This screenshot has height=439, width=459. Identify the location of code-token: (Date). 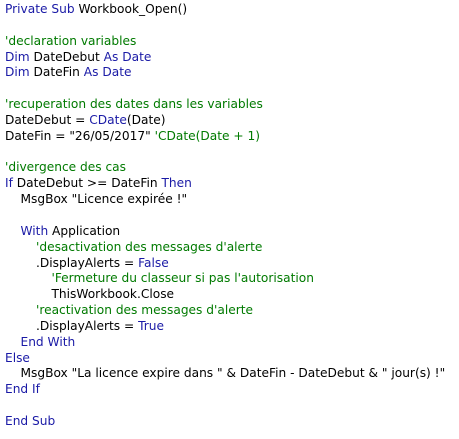
(146, 119).